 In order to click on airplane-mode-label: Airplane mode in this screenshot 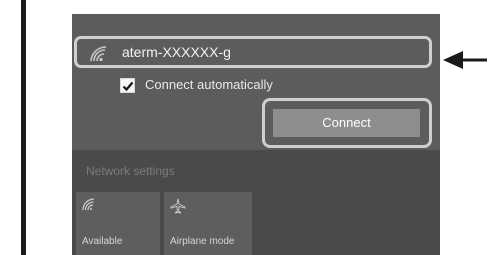, I will do `click(202, 241)`.